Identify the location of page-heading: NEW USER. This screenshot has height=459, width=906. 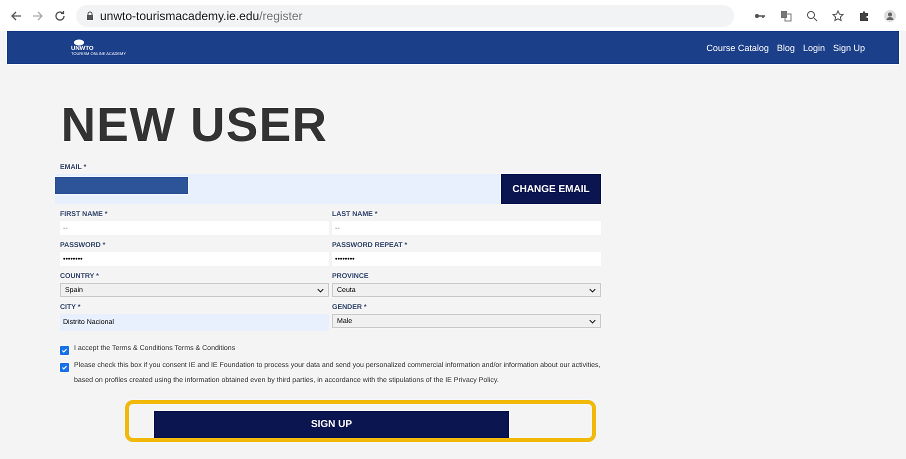
(195, 126).